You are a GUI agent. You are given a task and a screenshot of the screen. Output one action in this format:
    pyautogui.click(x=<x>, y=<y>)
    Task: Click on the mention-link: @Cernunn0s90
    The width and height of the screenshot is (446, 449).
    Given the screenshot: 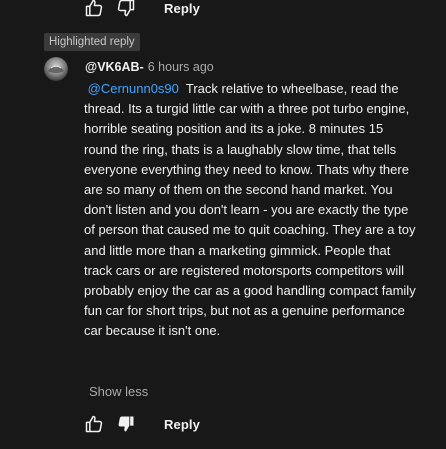 What is the action you would take?
    pyautogui.click(x=133, y=88)
    